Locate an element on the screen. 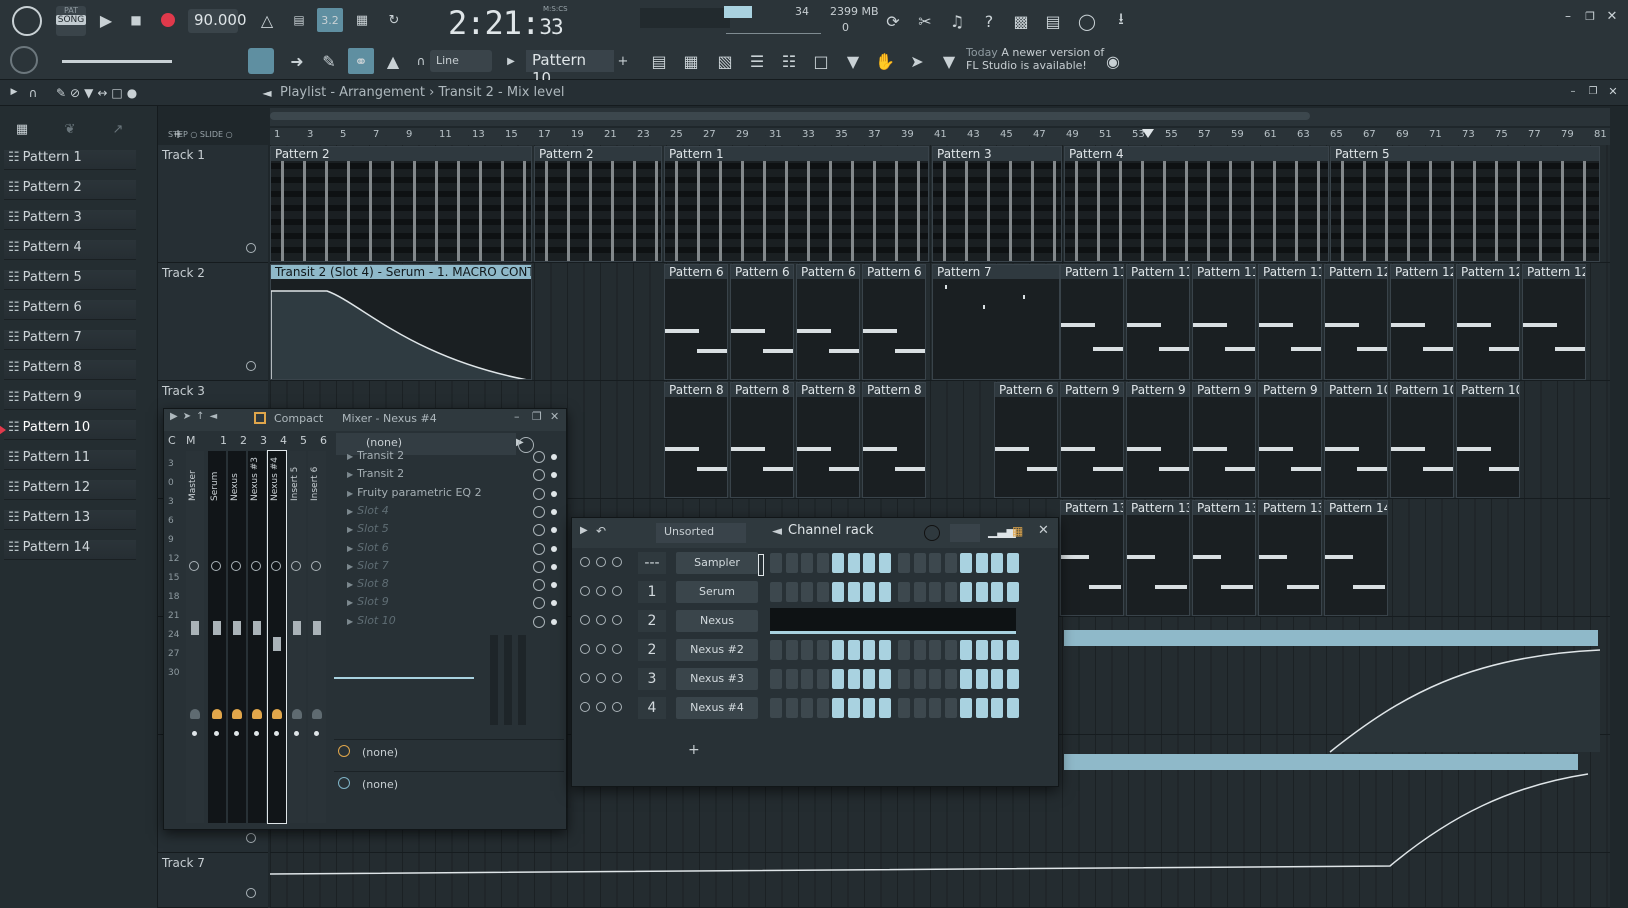 The image size is (1628, 908). play-icon: ▶ is located at coordinates (106, 20).